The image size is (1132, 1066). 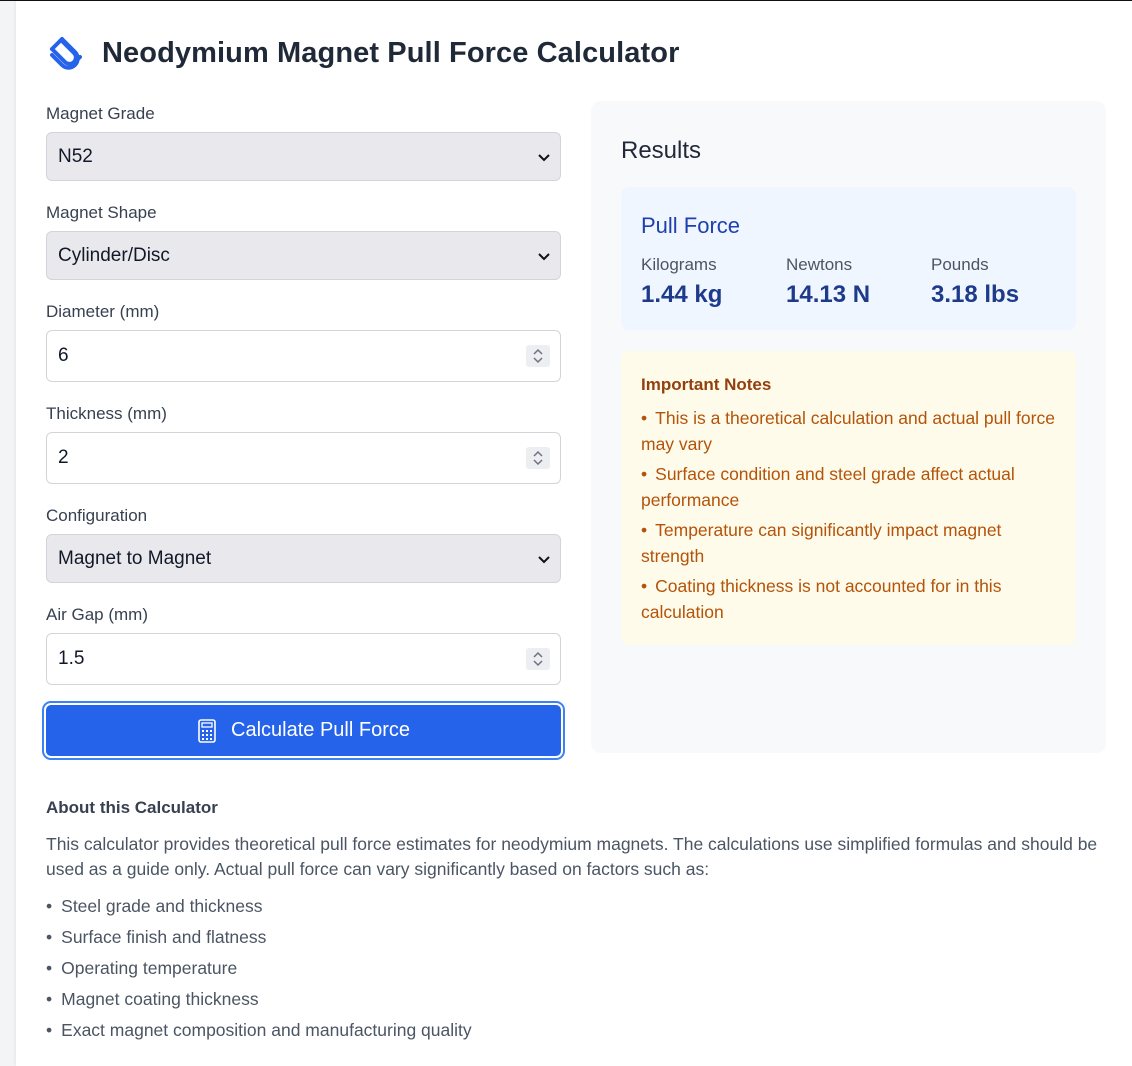 What do you see at coordinates (66, 53) in the screenshot?
I see `magnet-icon` at bounding box center [66, 53].